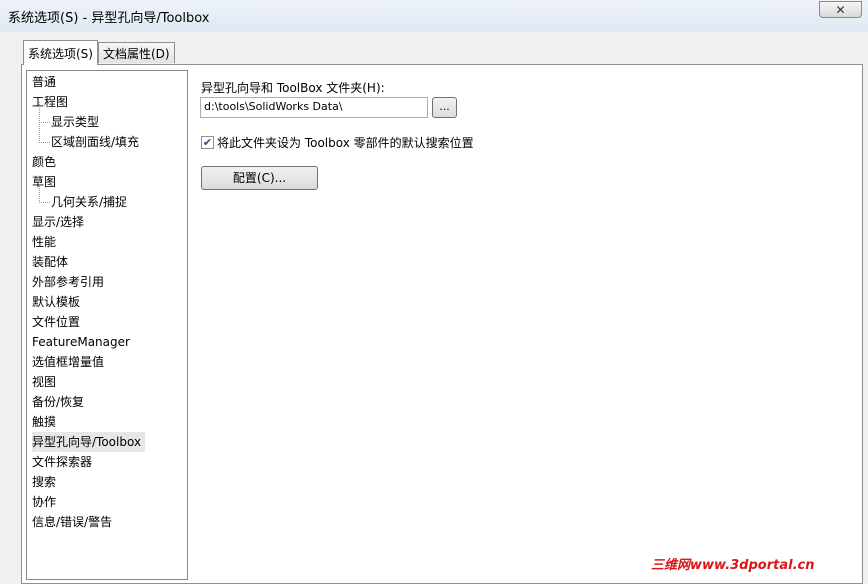  I want to click on tree-item-file-locations: 文件位置, so click(56, 322).